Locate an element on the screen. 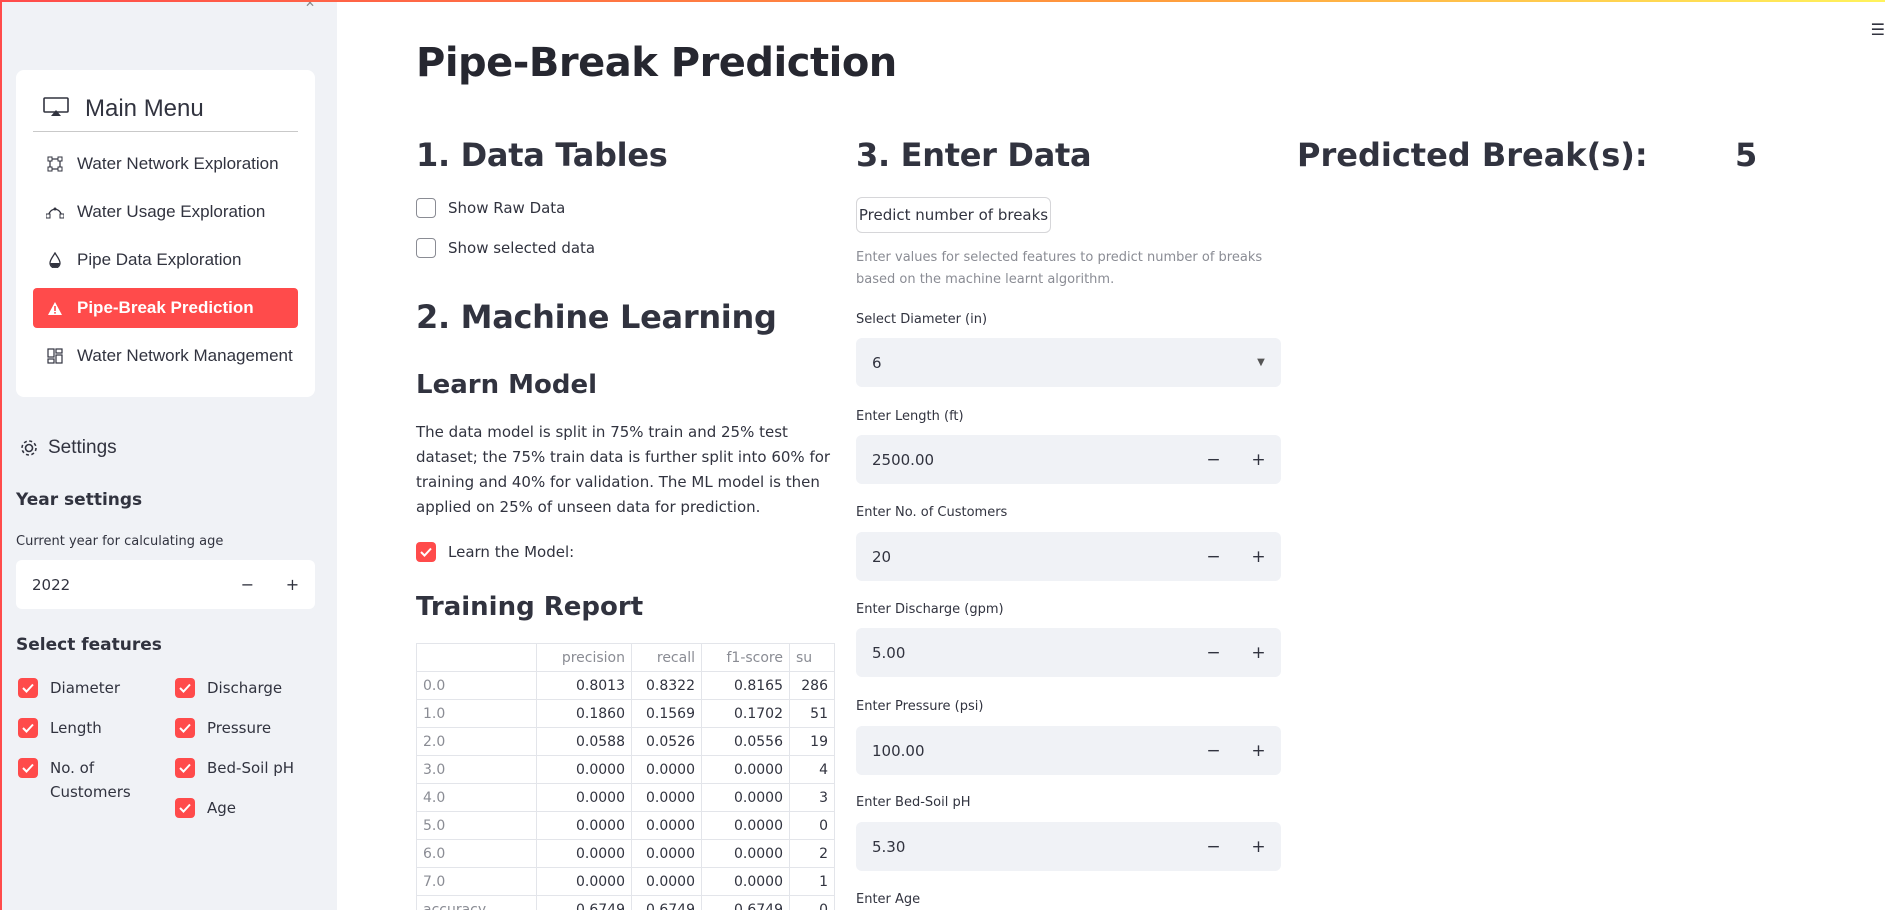 The width and height of the screenshot is (1885, 910). table-row: 2.0 0.0588 0.0526 0.0556 19 is located at coordinates (625, 741).